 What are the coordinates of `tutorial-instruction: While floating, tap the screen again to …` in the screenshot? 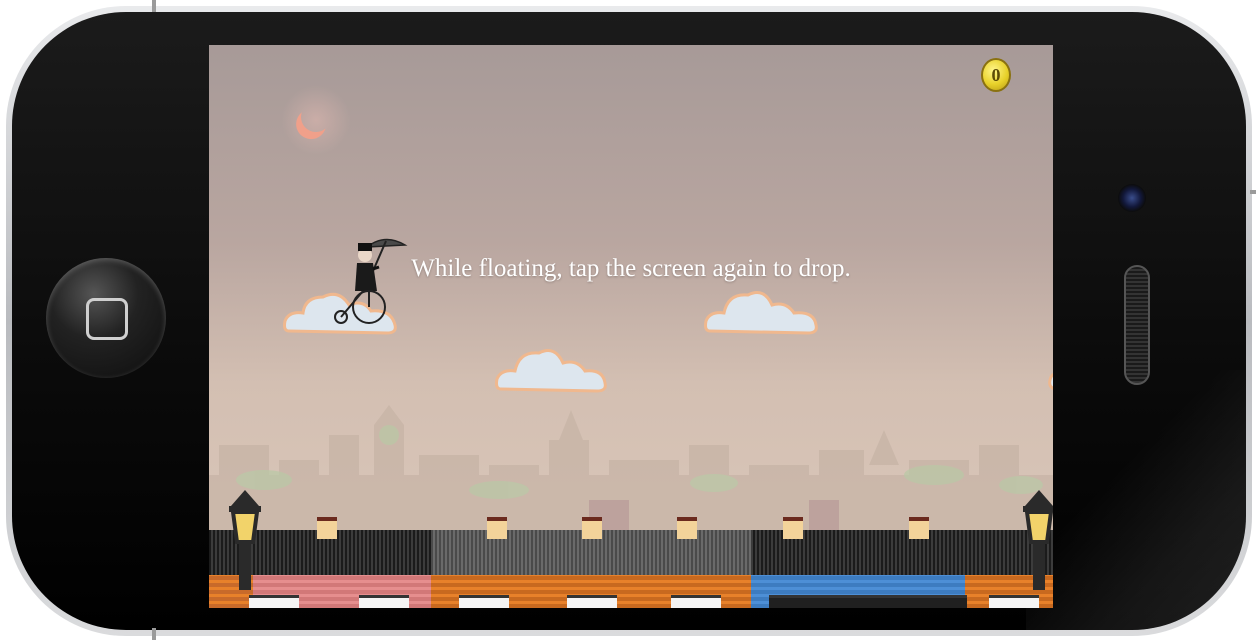 It's located at (631, 268).